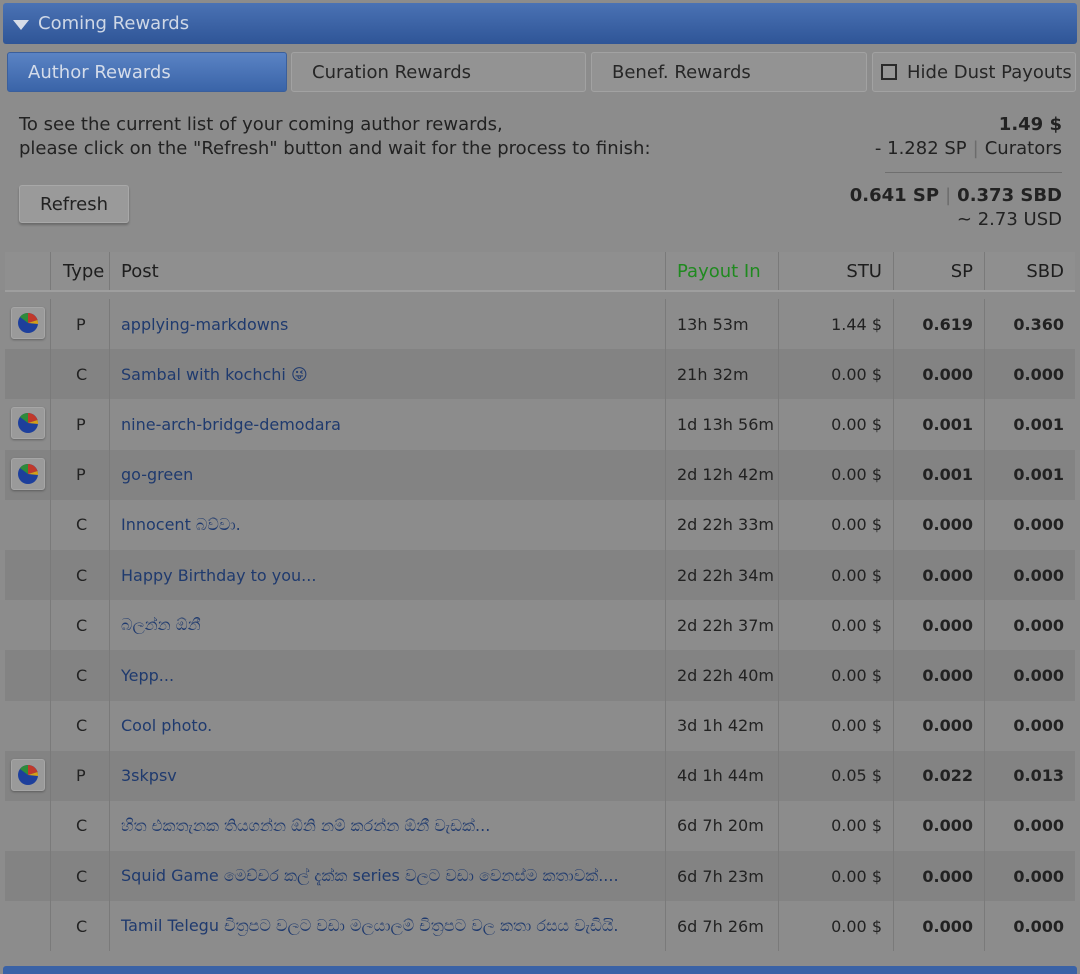 The image size is (1080, 974). Describe the element at coordinates (540, 474) in the screenshot. I see `table-row: Pgo-green 2d 12h 42m 0.00 $ 0.001 0.001` at that location.